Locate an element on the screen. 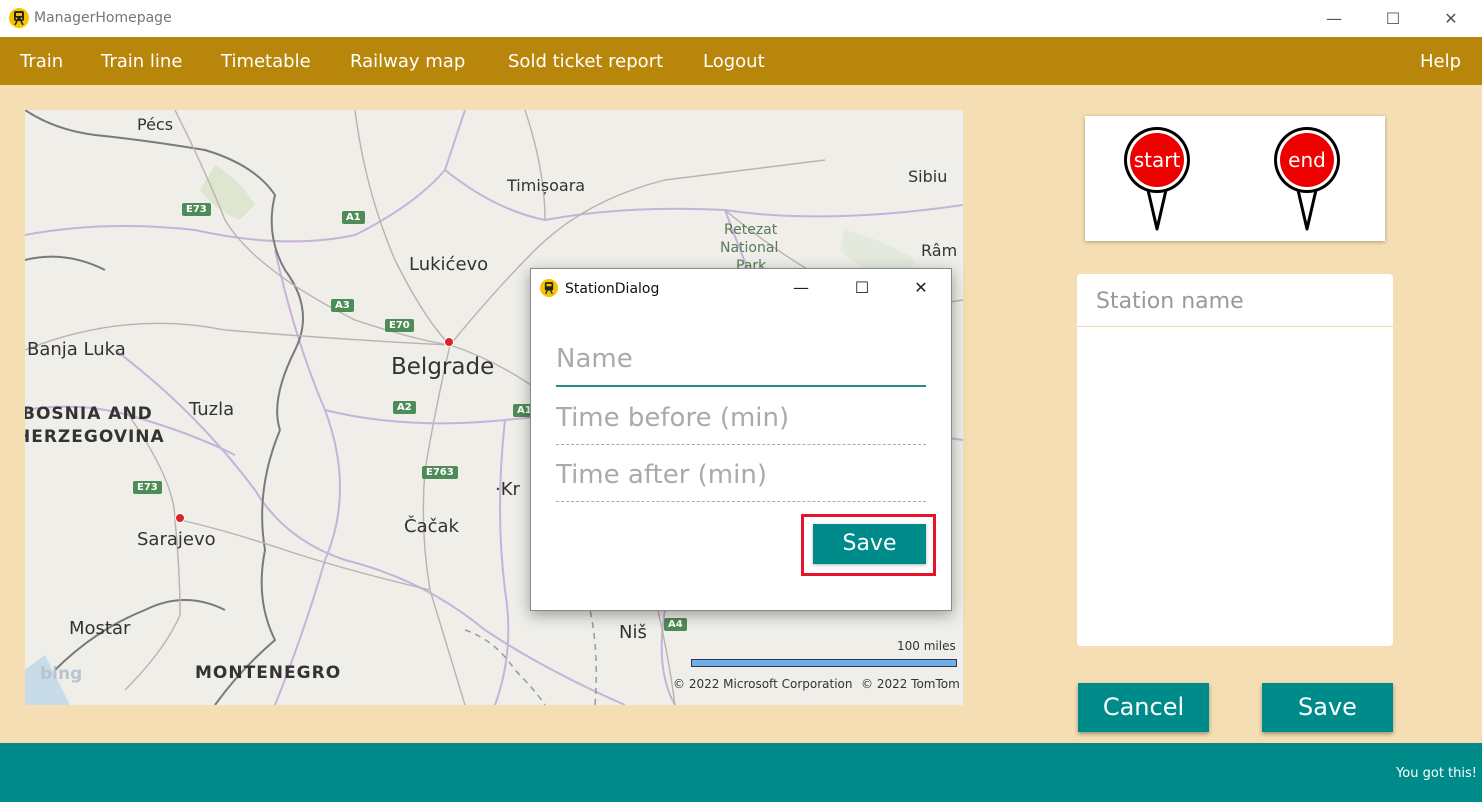 This screenshot has height=802, width=1482. dialog-minimize-icon: — is located at coordinates (801, 288).